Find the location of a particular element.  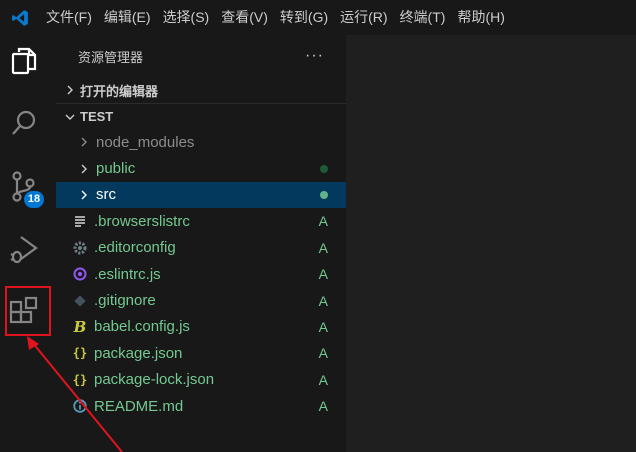

tree-item-public: public is located at coordinates (201, 168).